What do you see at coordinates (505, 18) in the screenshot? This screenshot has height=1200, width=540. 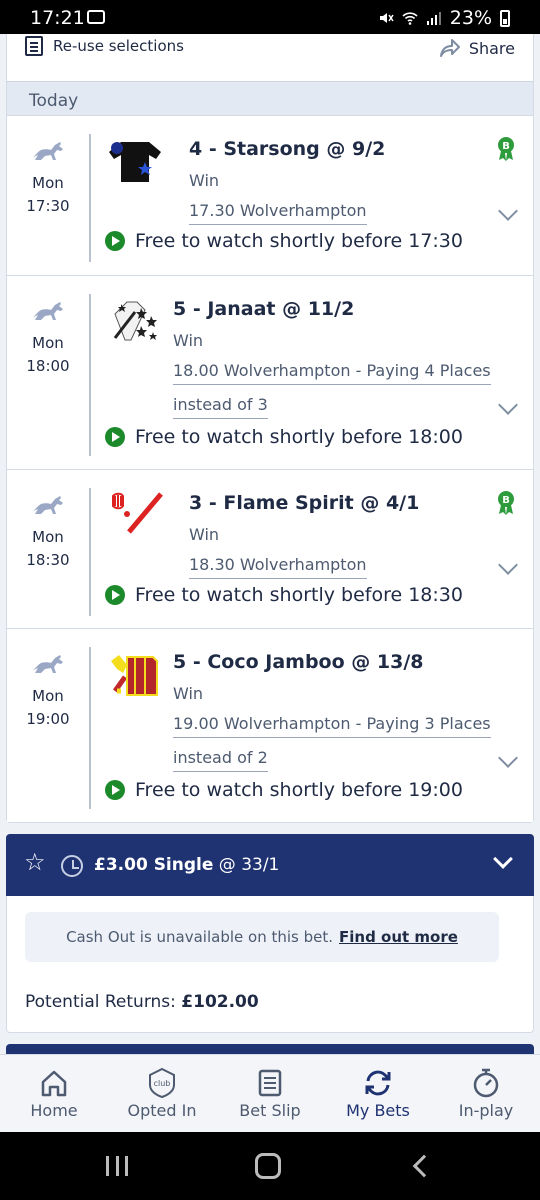 I see `battery-icon` at bounding box center [505, 18].